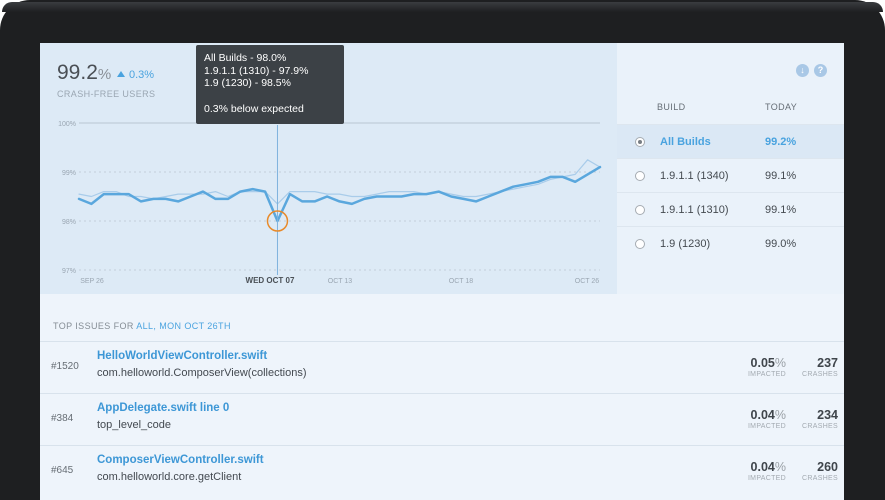 This screenshot has width=885, height=500. What do you see at coordinates (685, 244) in the screenshot?
I see `build-name: 1.9 (1230)` at bounding box center [685, 244].